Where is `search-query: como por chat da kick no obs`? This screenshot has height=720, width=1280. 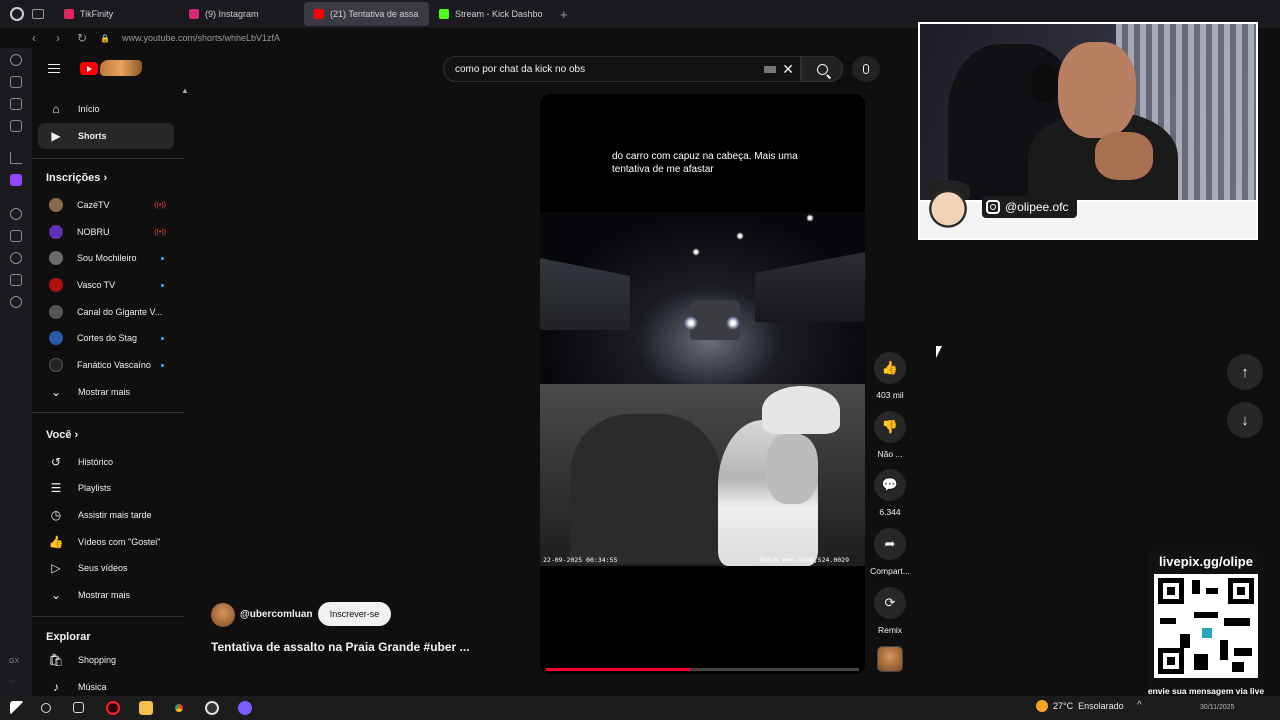
search-query: como por chat da kick no obs is located at coordinates (520, 69).